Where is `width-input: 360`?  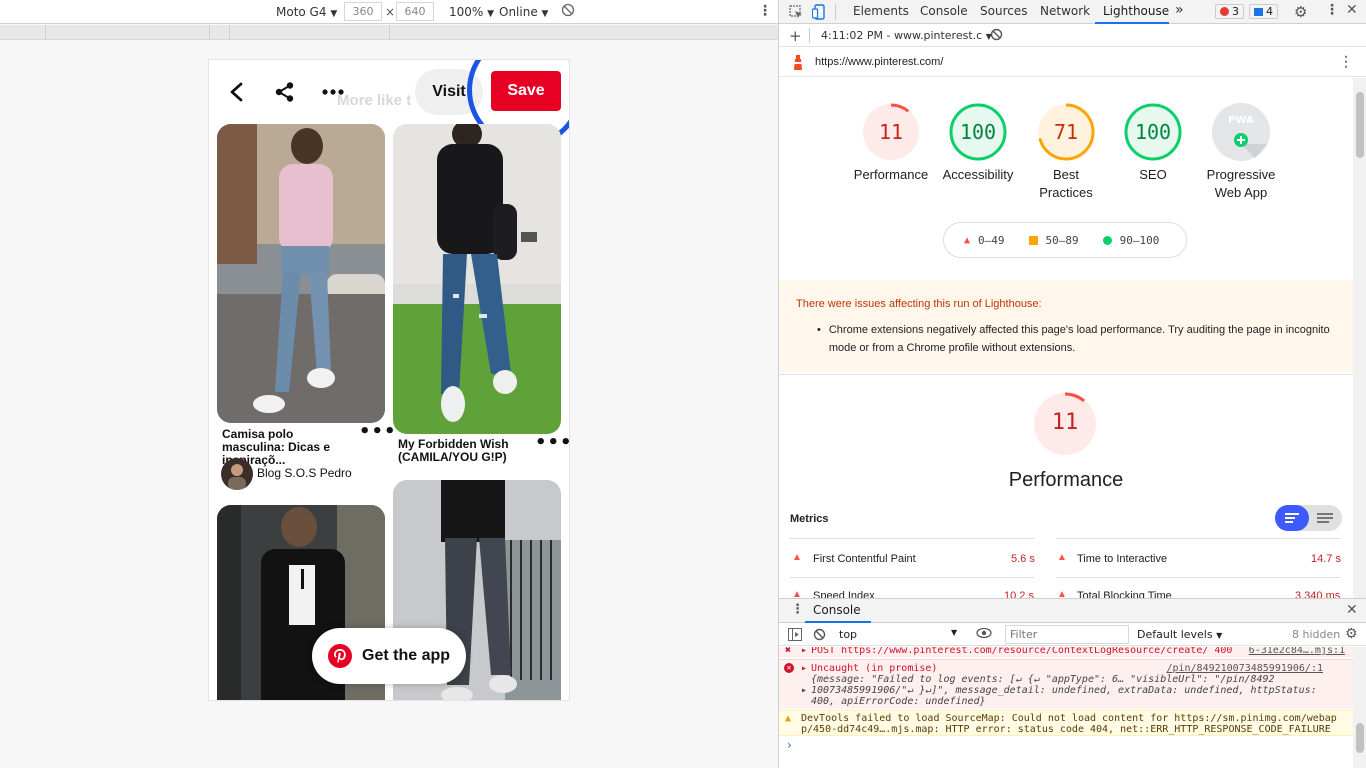
width-input: 360 is located at coordinates (363, 11).